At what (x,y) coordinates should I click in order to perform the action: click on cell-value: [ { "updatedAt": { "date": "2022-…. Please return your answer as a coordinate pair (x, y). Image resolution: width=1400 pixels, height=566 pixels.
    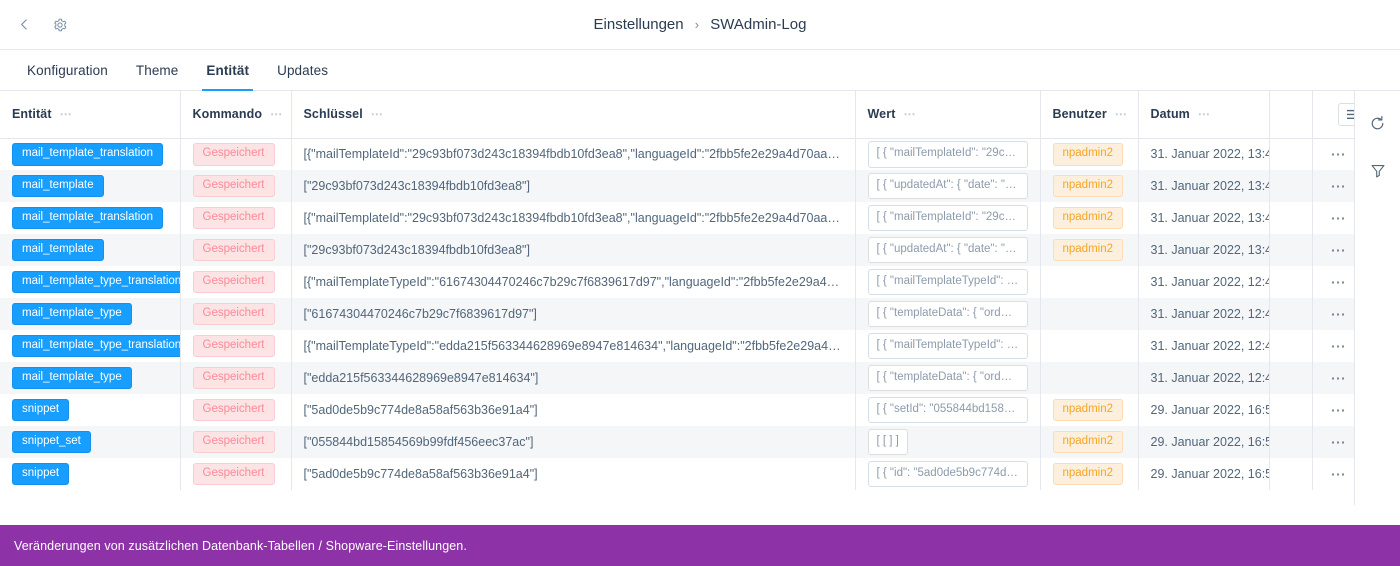
    Looking at the image, I should click on (948, 250).